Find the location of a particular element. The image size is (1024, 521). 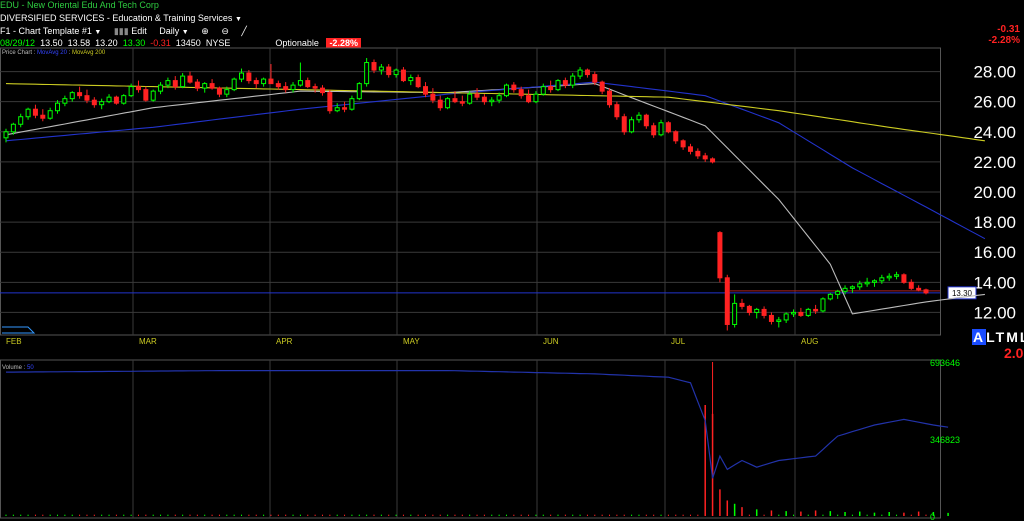

y-tick-label: 20.00 is located at coordinates (994, 192).